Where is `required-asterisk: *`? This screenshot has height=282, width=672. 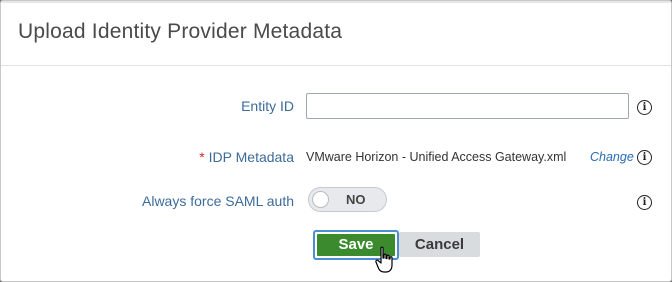 required-asterisk: * is located at coordinates (202, 157).